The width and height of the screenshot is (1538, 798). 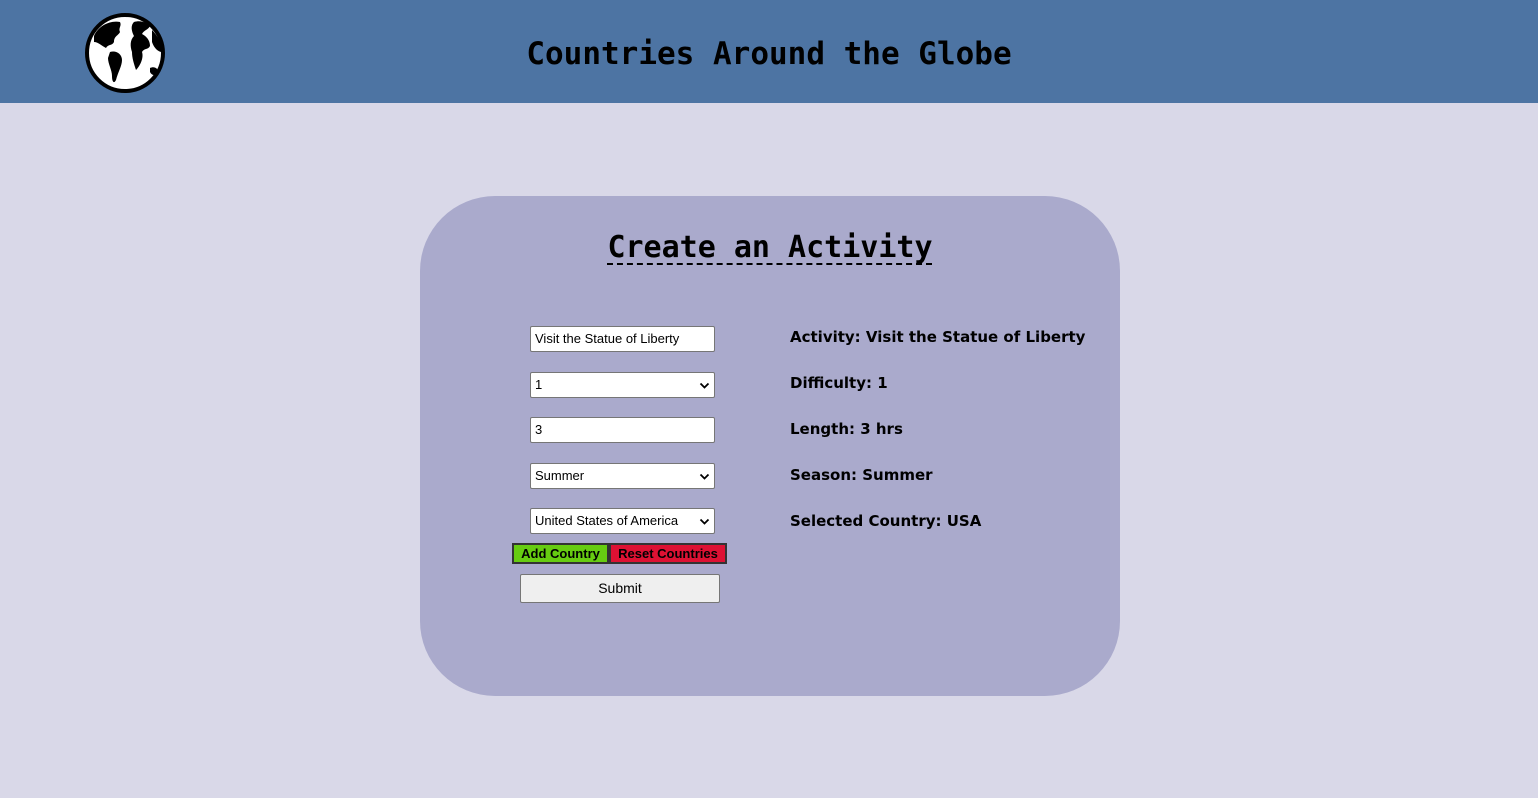 What do you see at coordinates (607, 520) in the screenshot?
I see `country-value: United States of America` at bounding box center [607, 520].